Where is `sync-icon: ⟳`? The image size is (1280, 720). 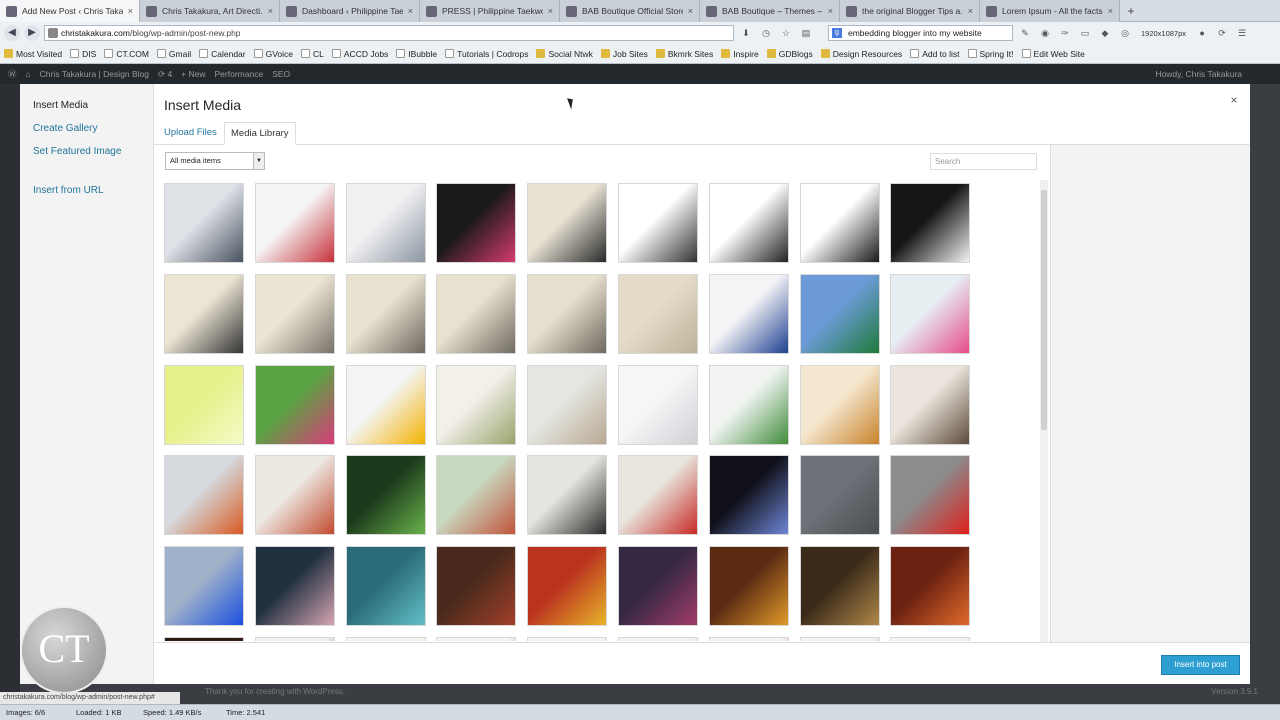 sync-icon: ⟳ is located at coordinates (1222, 33).